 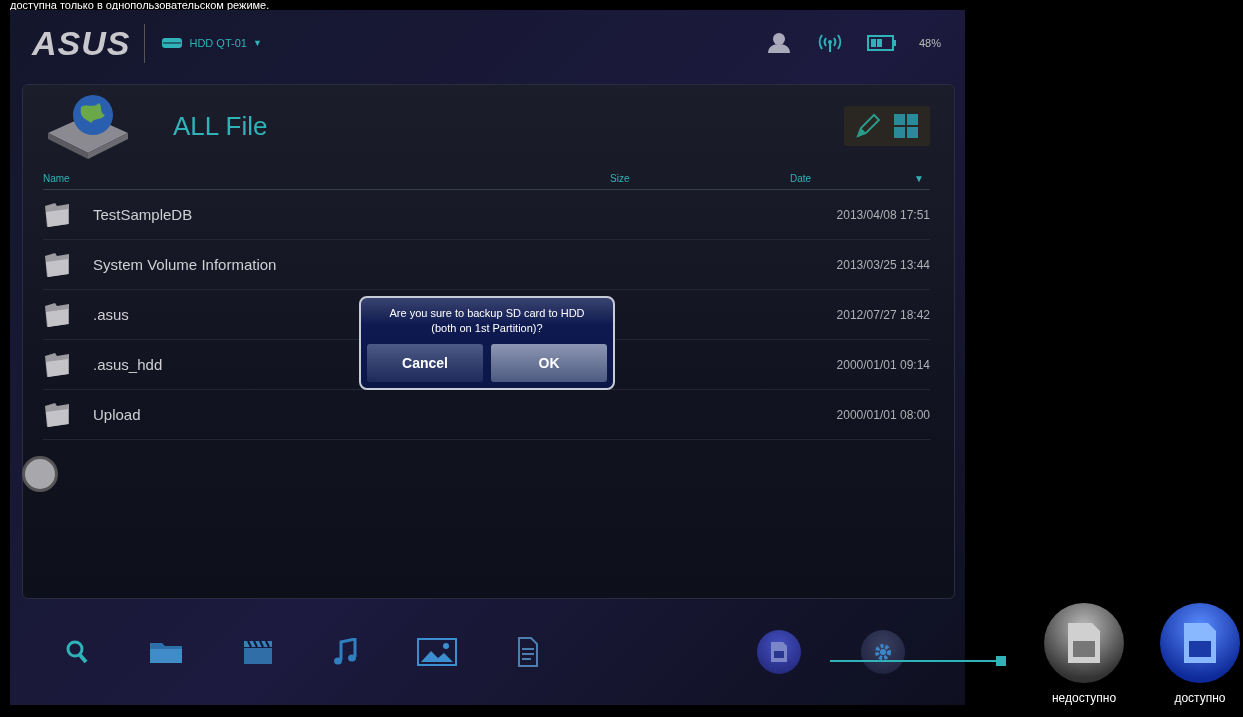 What do you see at coordinates (929, 43) in the screenshot?
I see `battery-percentage: 48%` at bounding box center [929, 43].